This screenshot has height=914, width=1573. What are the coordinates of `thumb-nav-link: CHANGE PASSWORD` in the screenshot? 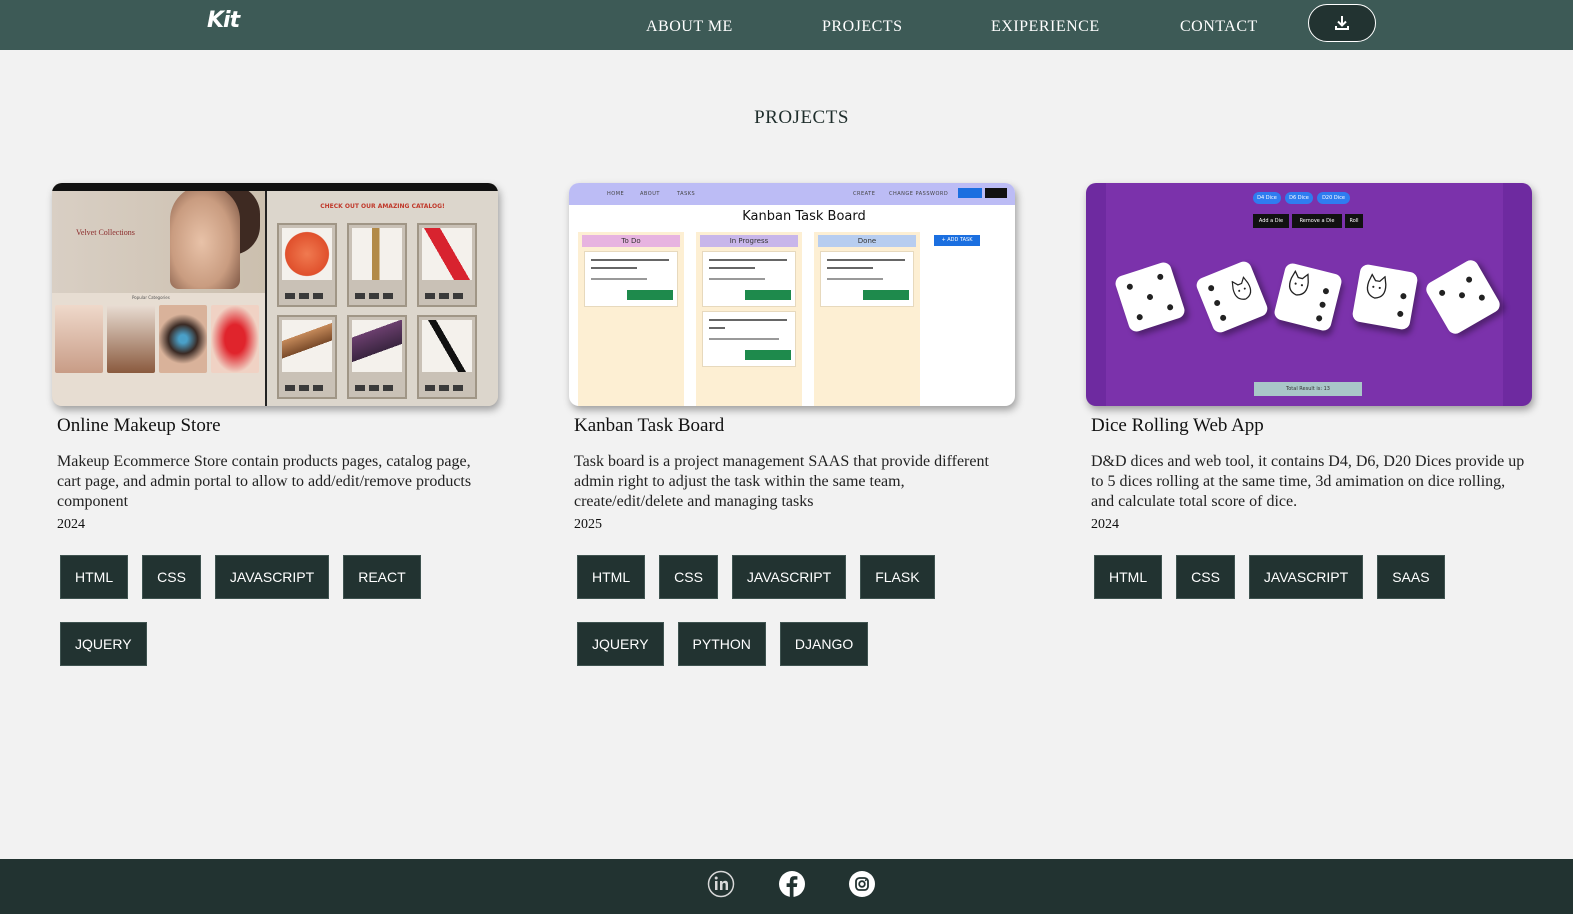 It's located at (919, 194).